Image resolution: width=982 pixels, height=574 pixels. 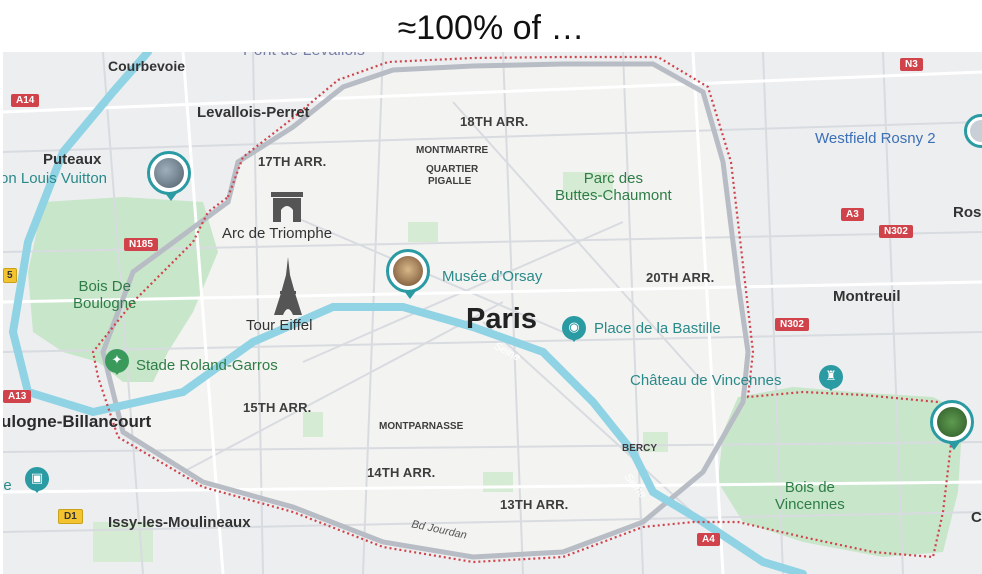 What do you see at coordinates (117, 362) in the screenshot?
I see `stadium-icon: ✦` at bounding box center [117, 362].